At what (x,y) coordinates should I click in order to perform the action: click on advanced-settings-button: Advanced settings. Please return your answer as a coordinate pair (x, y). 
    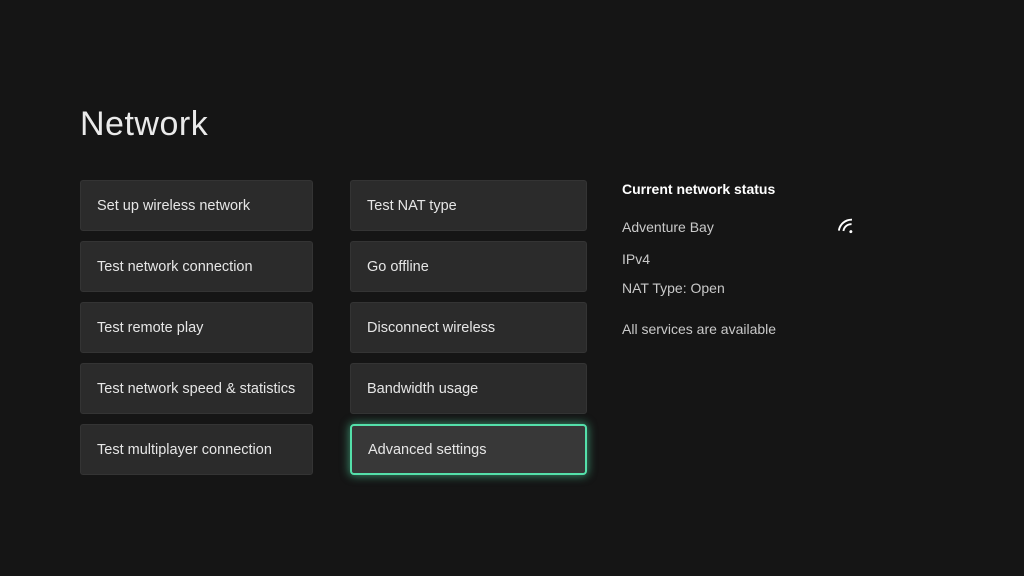
    Looking at the image, I should click on (468, 449).